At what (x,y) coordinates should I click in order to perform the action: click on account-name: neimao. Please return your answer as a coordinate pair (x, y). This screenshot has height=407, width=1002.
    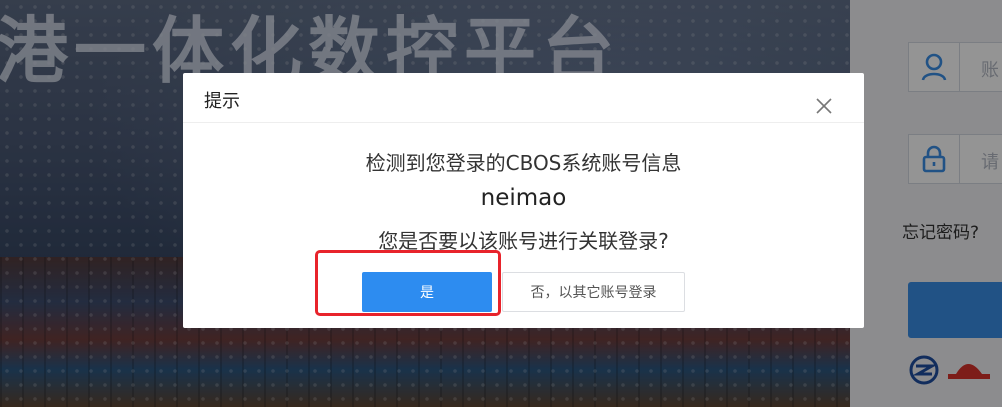
    Looking at the image, I should click on (523, 198).